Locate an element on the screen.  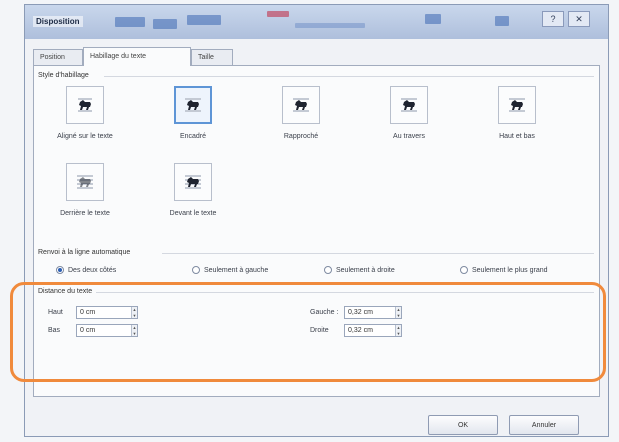
wrap-tight: Rapproché is located at coordinates (301, 113).